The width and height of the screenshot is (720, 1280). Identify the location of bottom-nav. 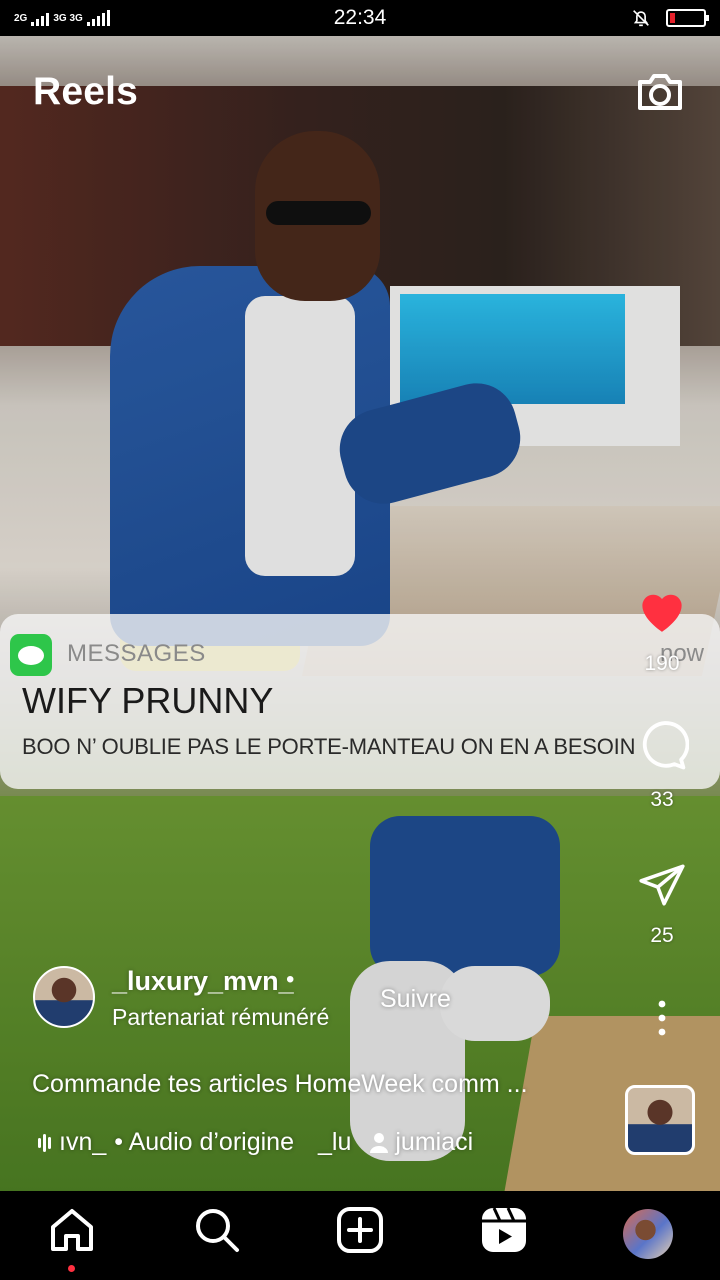
(360, 1235).